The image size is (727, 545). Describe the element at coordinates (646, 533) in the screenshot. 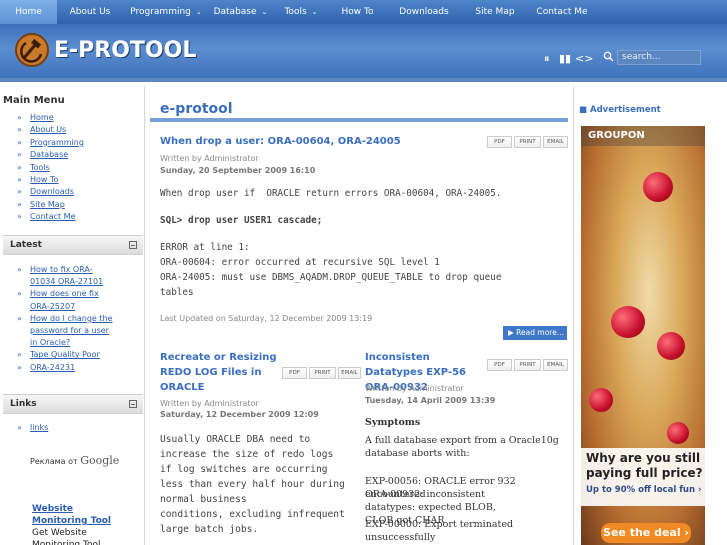

I see `see-deal-button: See the deal ›` at that location.